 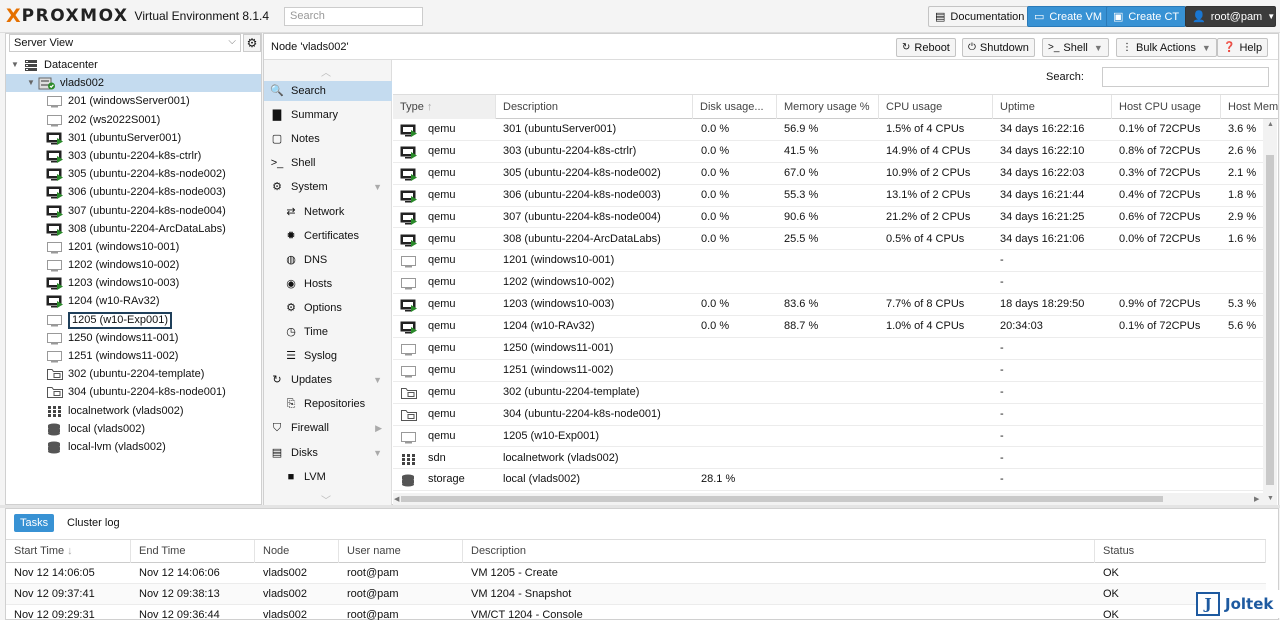 I want to click on tree-item: localnetwork (vlads002), so click(x=133, y=411).